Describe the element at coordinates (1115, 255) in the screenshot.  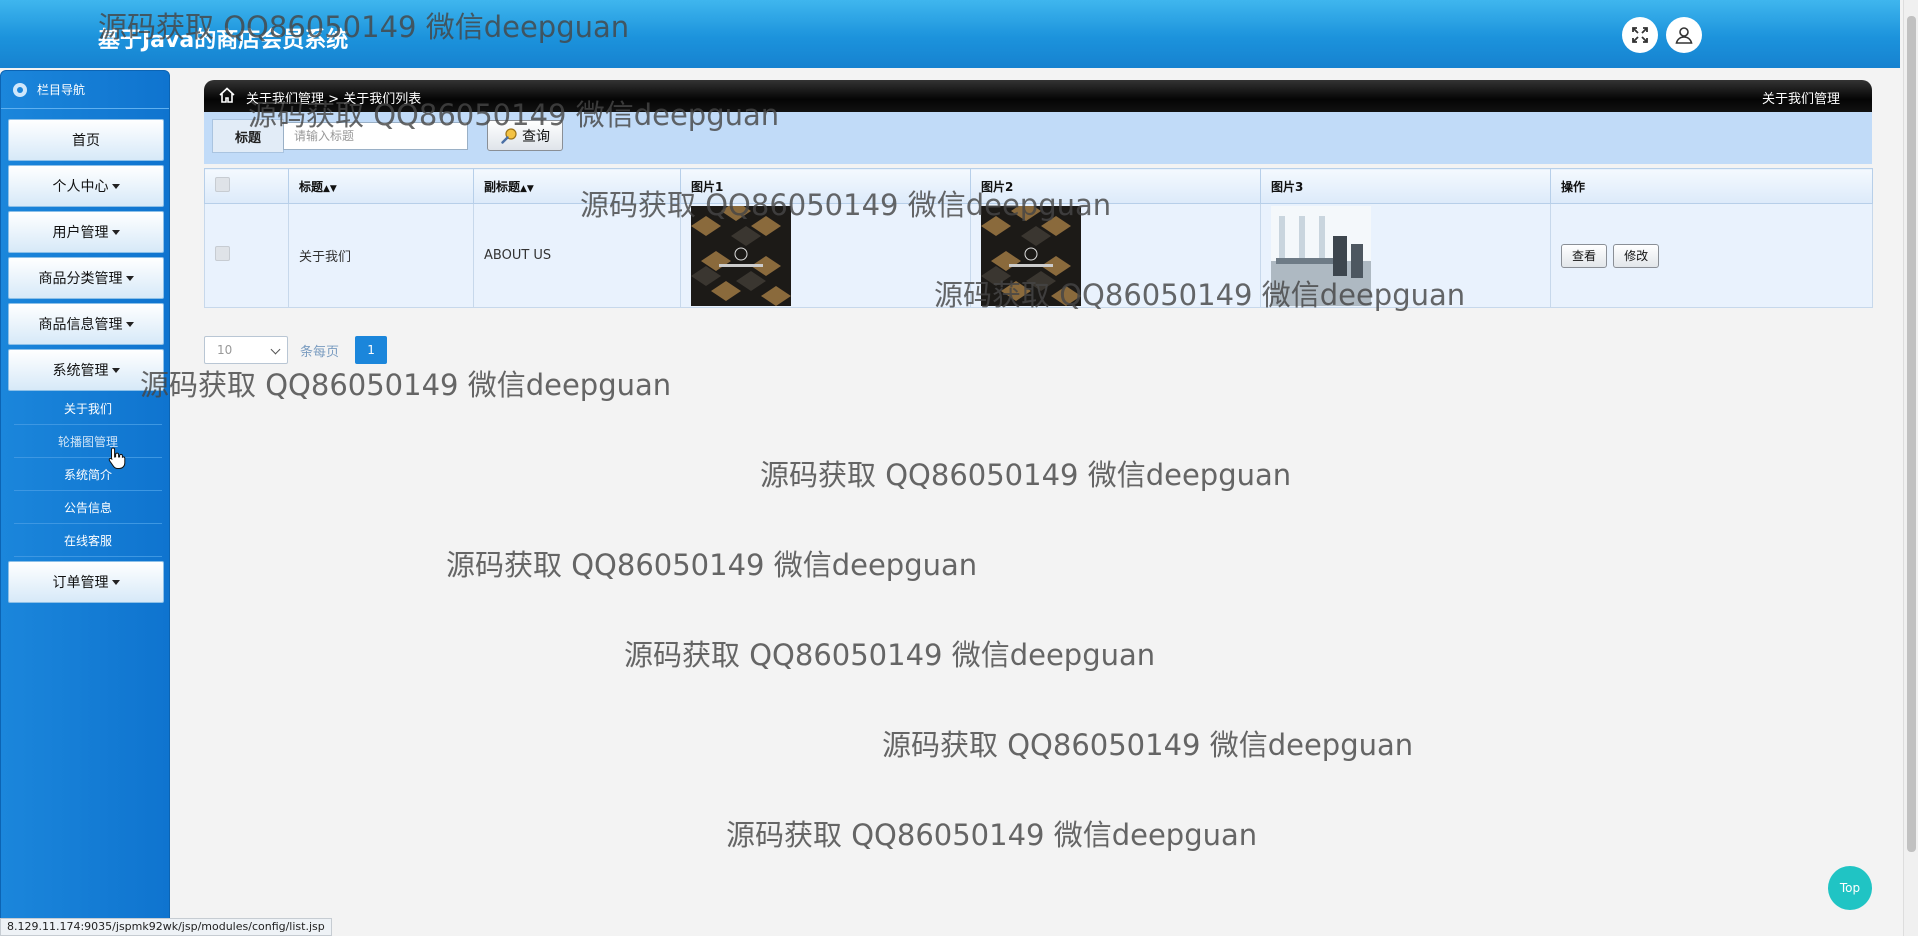
I see `cell-image2` at that location.